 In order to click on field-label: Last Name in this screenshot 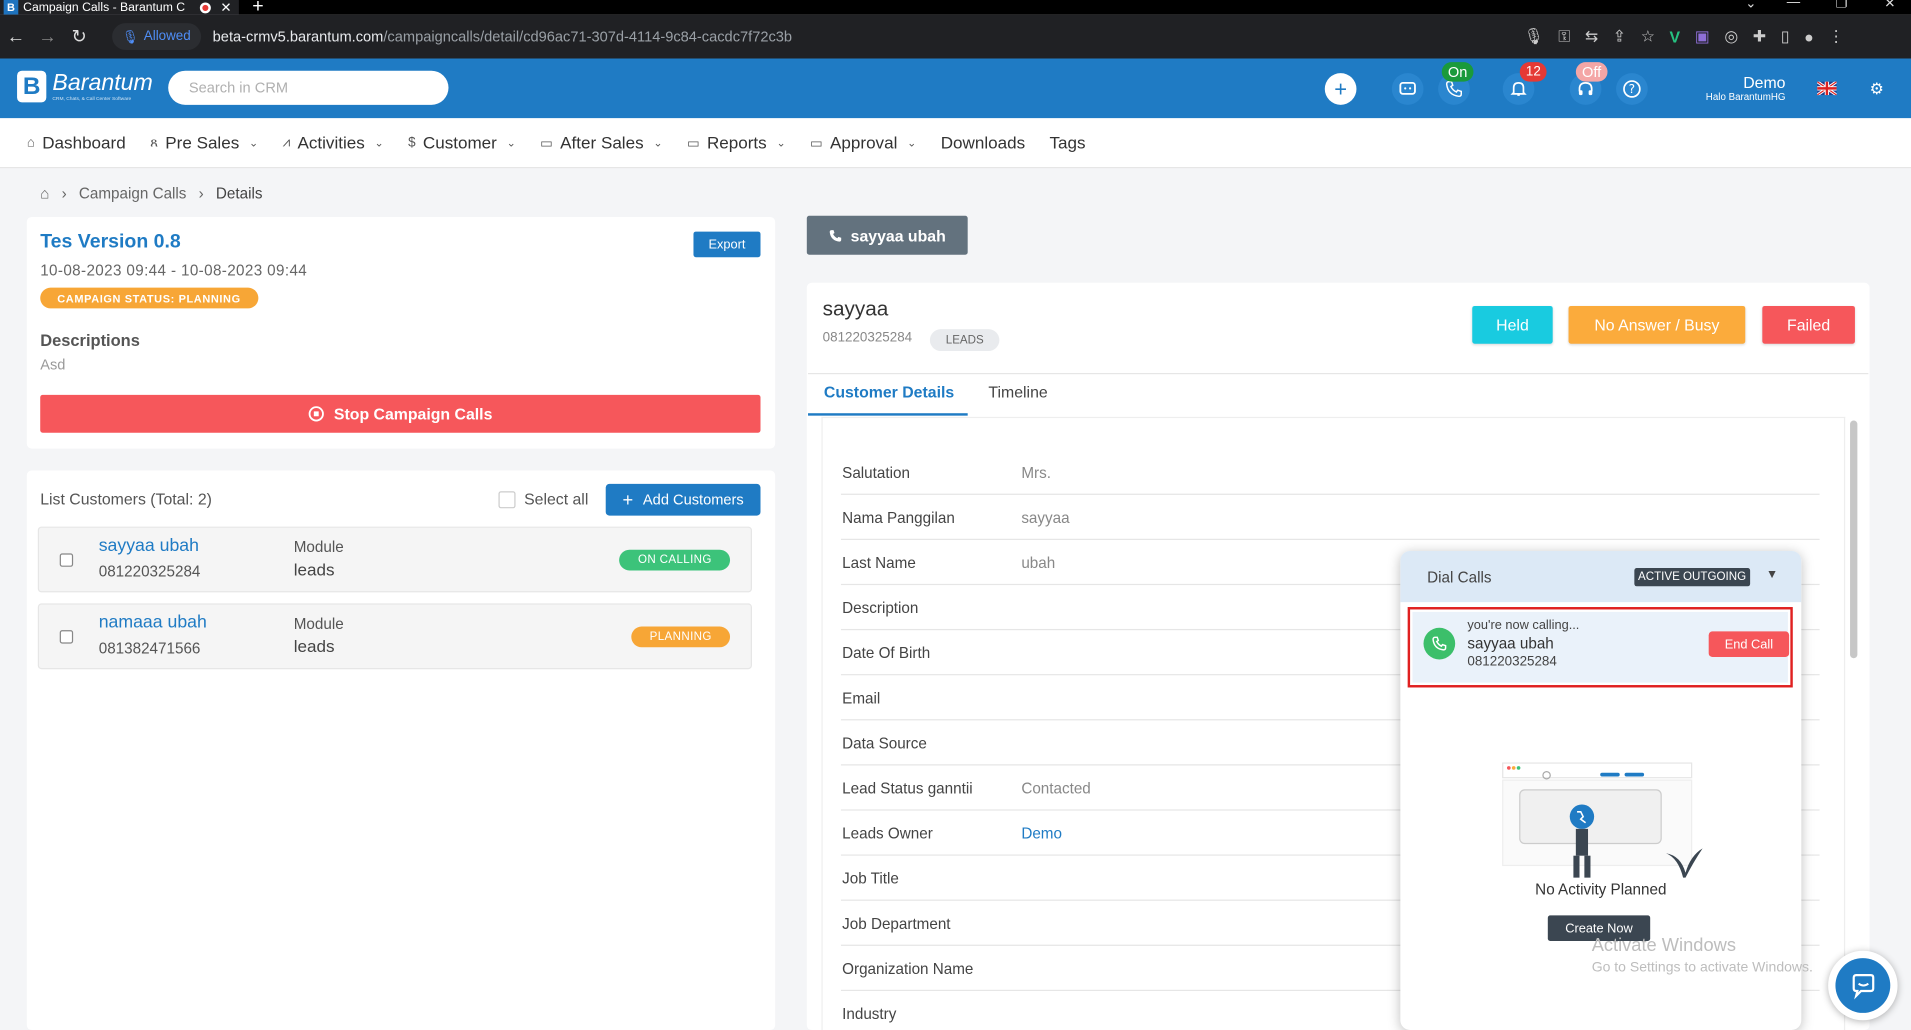, I will do `click(879, 563)`.